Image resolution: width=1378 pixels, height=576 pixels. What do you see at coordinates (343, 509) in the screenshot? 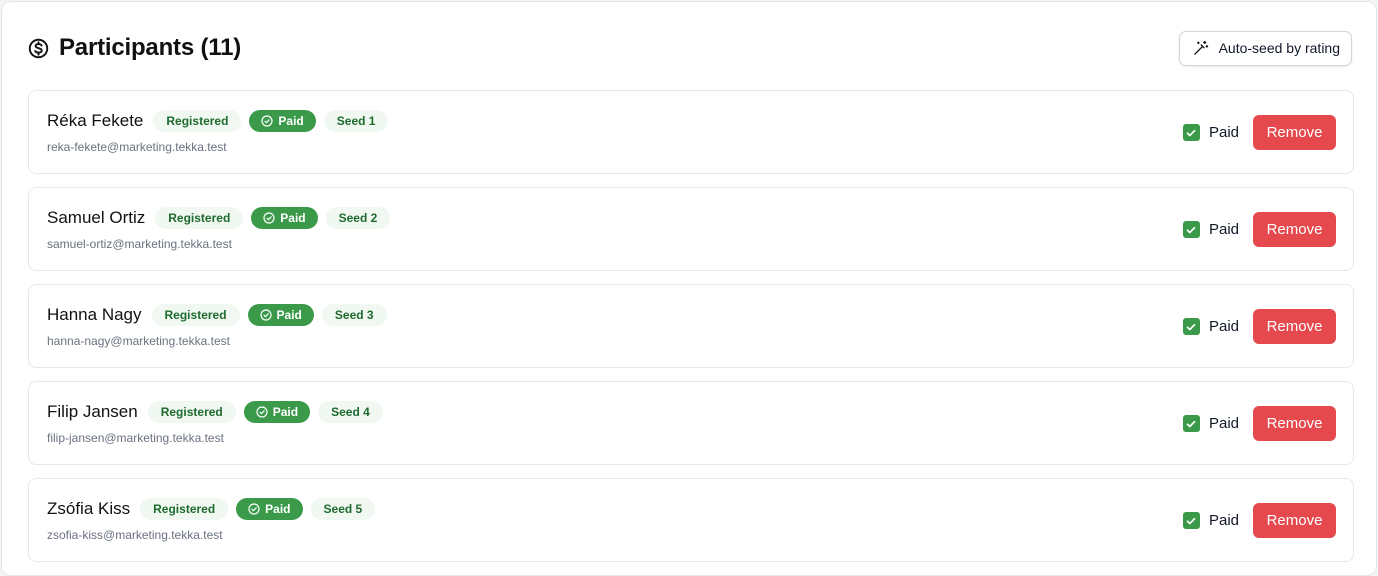
I see `seed-badge: Seed 5` at bounding box center [343, 509].